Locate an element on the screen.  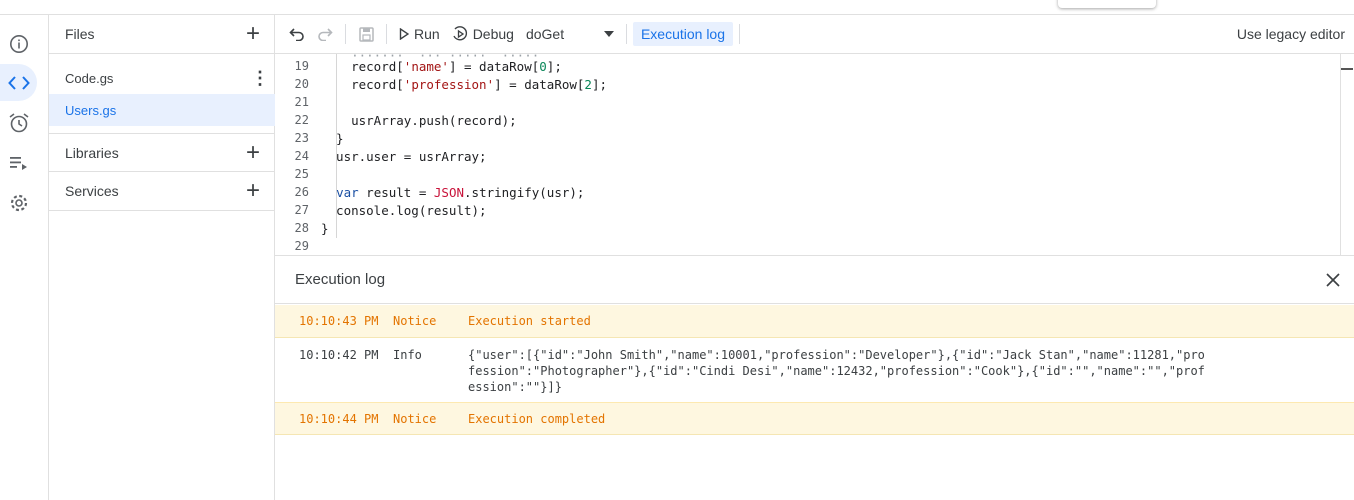
more-vert-icon: ⋮ is located at coordinates (260, 78).